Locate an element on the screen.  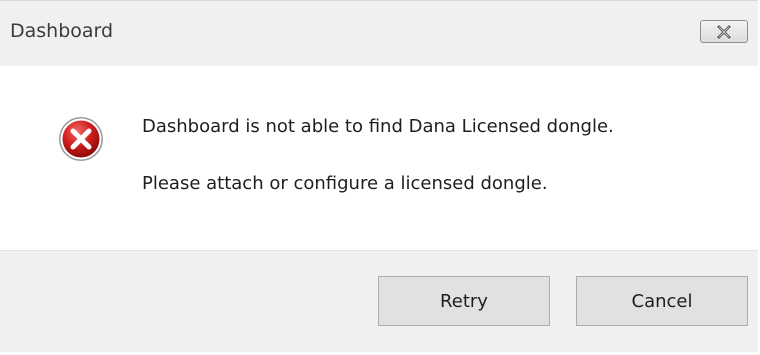
close-button is located at coordinates (724, 31).